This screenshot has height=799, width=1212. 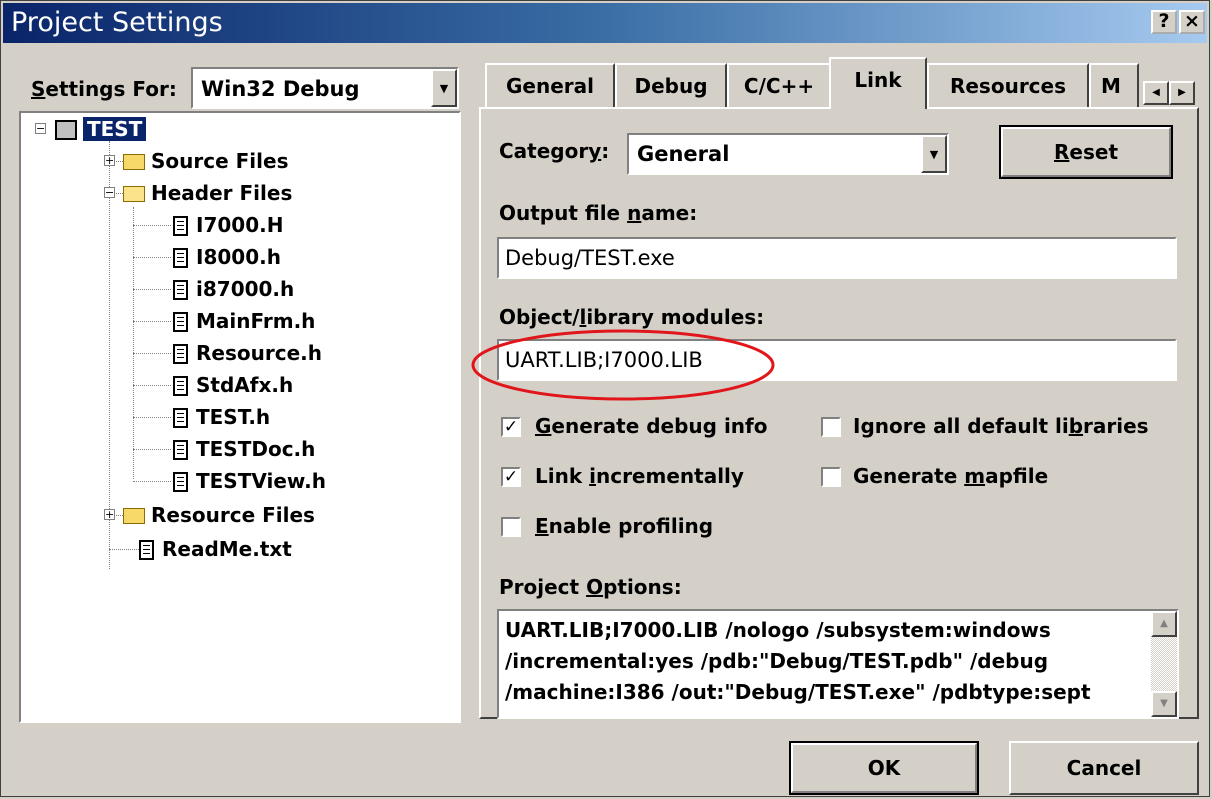 What do you see at coordinates (134, 194) in the screenshot?
I see `open-folder-icon` at bounding box center [134, 194].